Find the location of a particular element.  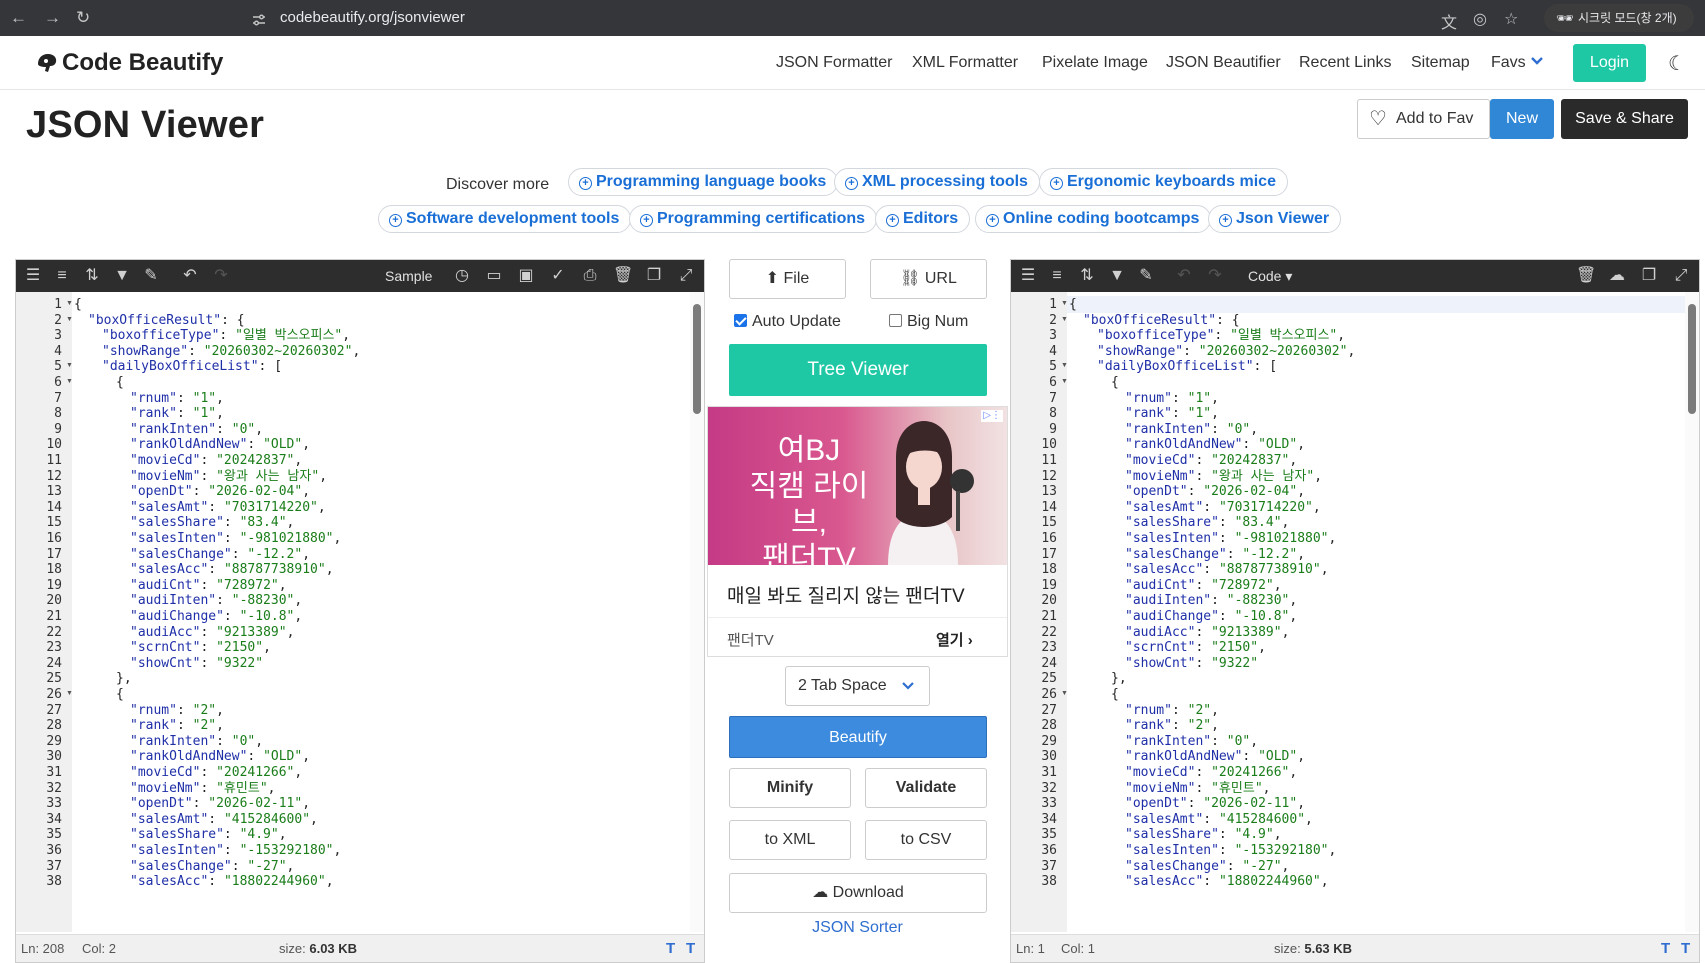

folder-icon: ▭ is located at coordinates (494, 276).